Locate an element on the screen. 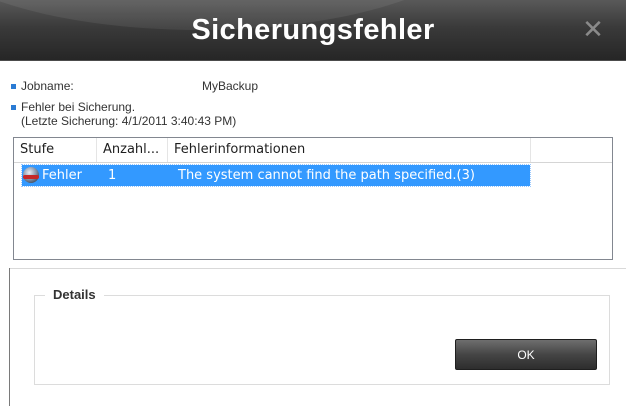 The width and height of the screenshot is (626, 406). section-divider is located at coordinates (317, 268).